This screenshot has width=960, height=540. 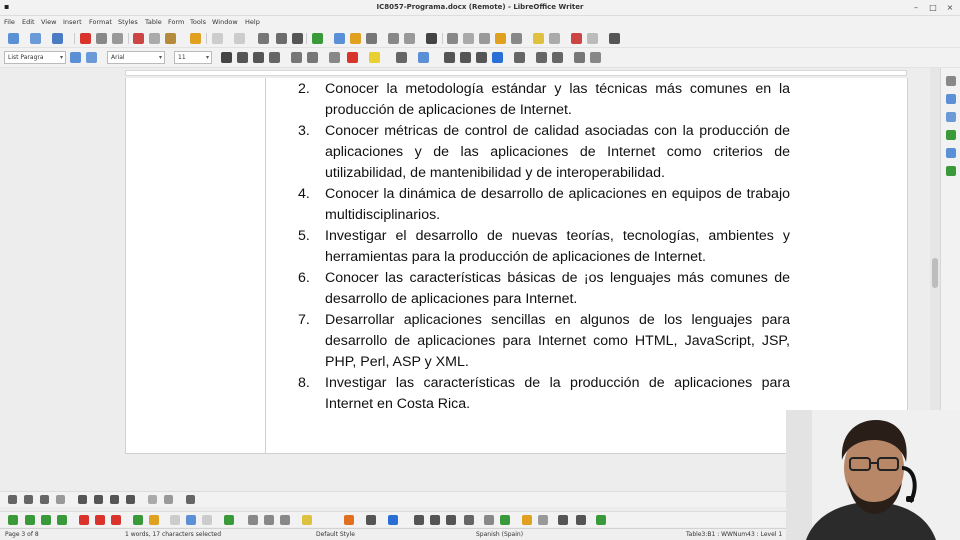 What do you see at coordinates (226, 57) in the screenshot?
I see `bold-icon` at bounding box center [226, 57].